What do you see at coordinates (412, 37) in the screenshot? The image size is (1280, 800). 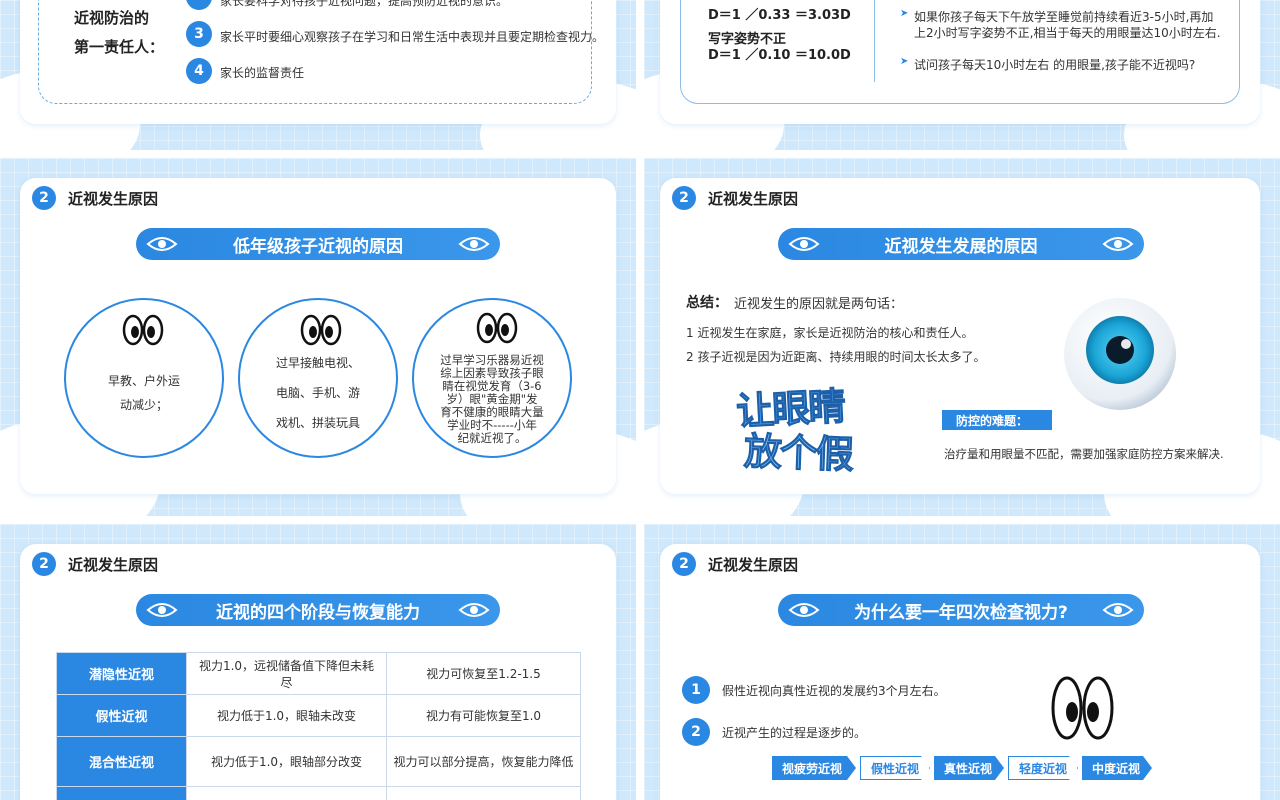 I see `item-text: 家长平时要细心观察孩子在学习和日常生活中表现并且要定期检查视力。` at bounding box center [412, 37].